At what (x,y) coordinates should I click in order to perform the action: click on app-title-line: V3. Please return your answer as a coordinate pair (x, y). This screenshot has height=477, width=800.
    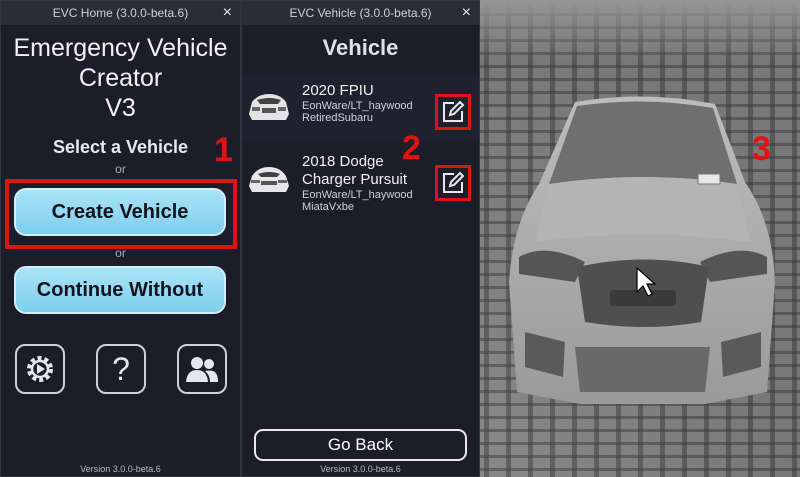
    Looking at the image, I should click on (120, 108).